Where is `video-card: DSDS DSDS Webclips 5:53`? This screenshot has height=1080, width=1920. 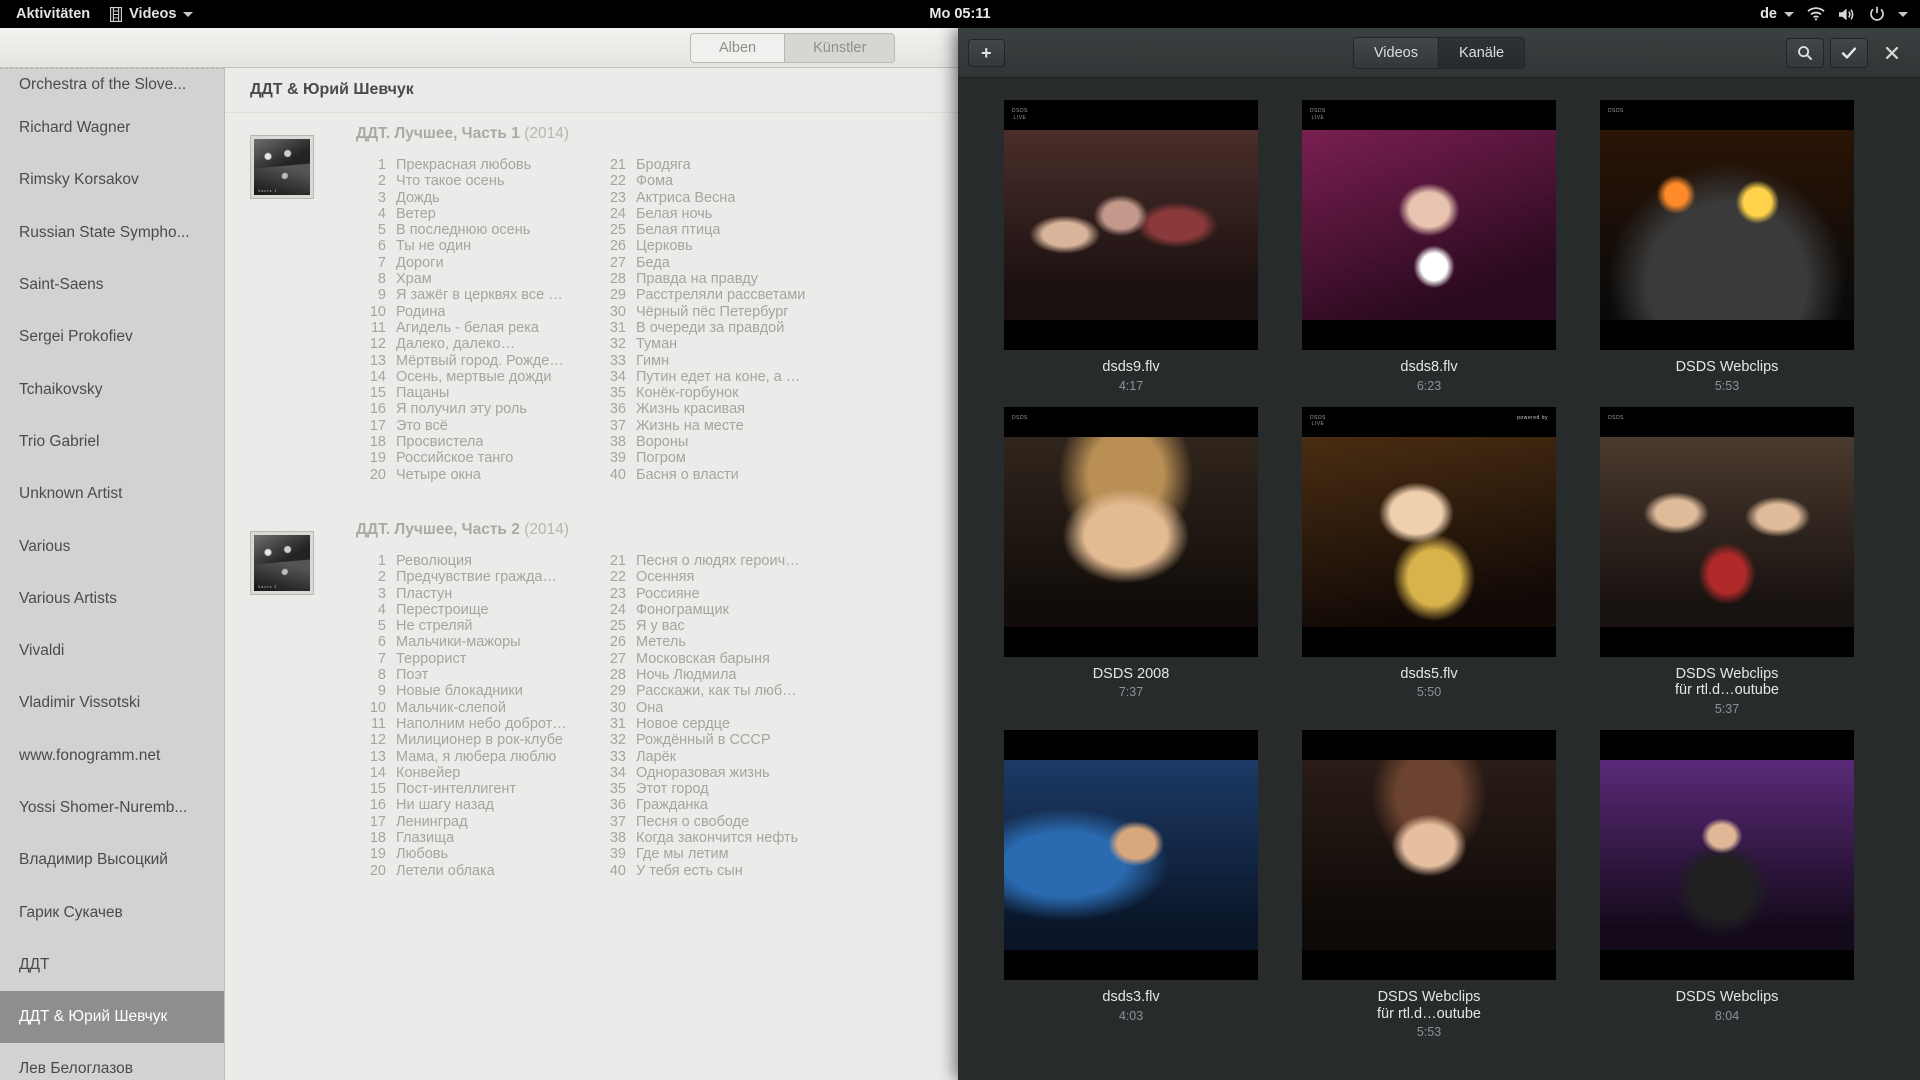
video-card: DSDS DSDS Webclips 5:53 is located at coordinates (1727, 246).